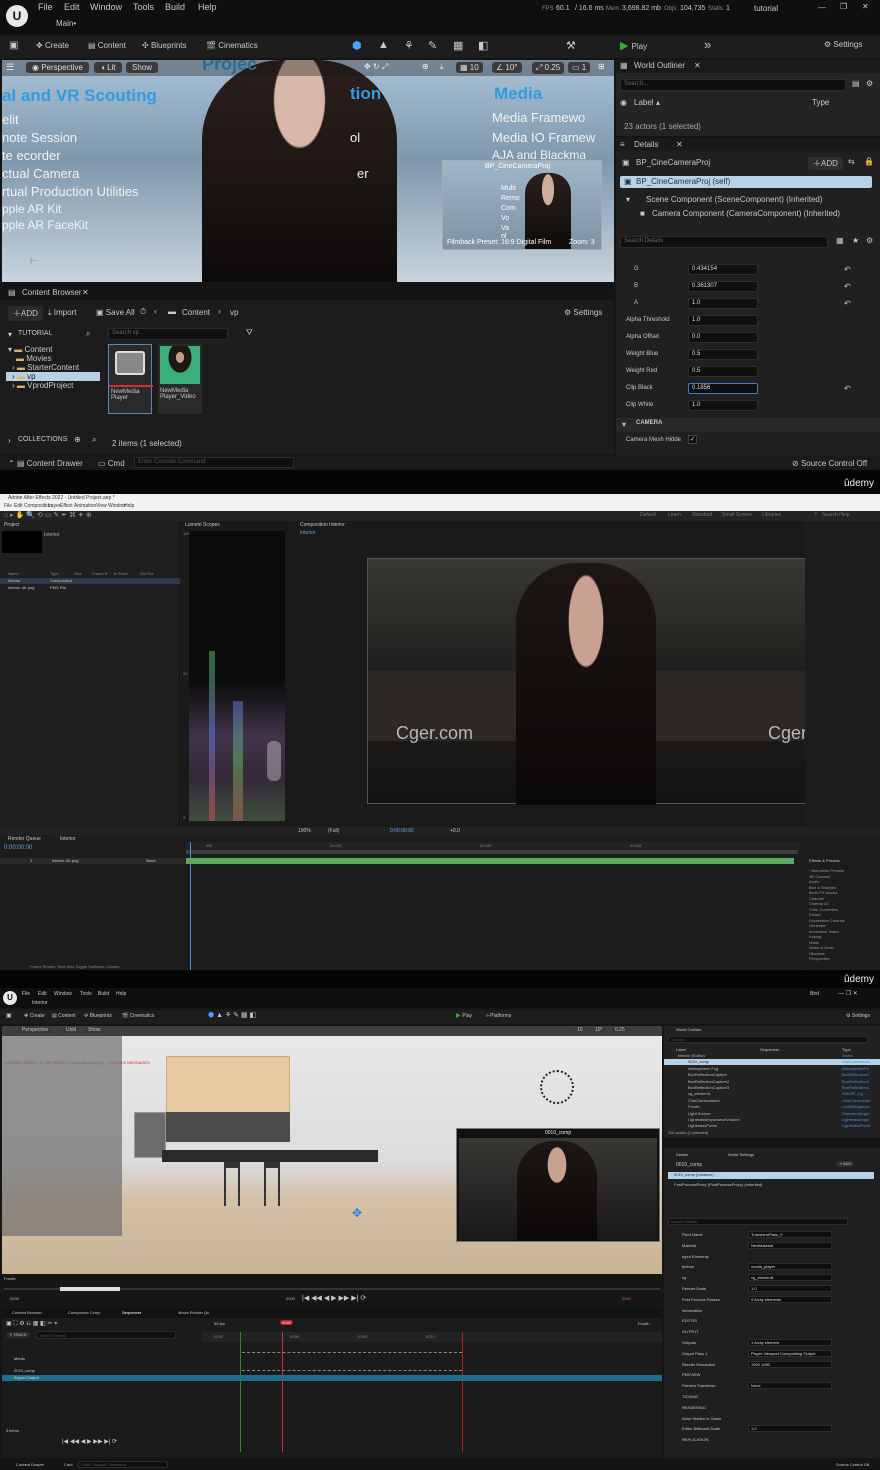  I want to click on details-search: Search Details, so click(724, 242).